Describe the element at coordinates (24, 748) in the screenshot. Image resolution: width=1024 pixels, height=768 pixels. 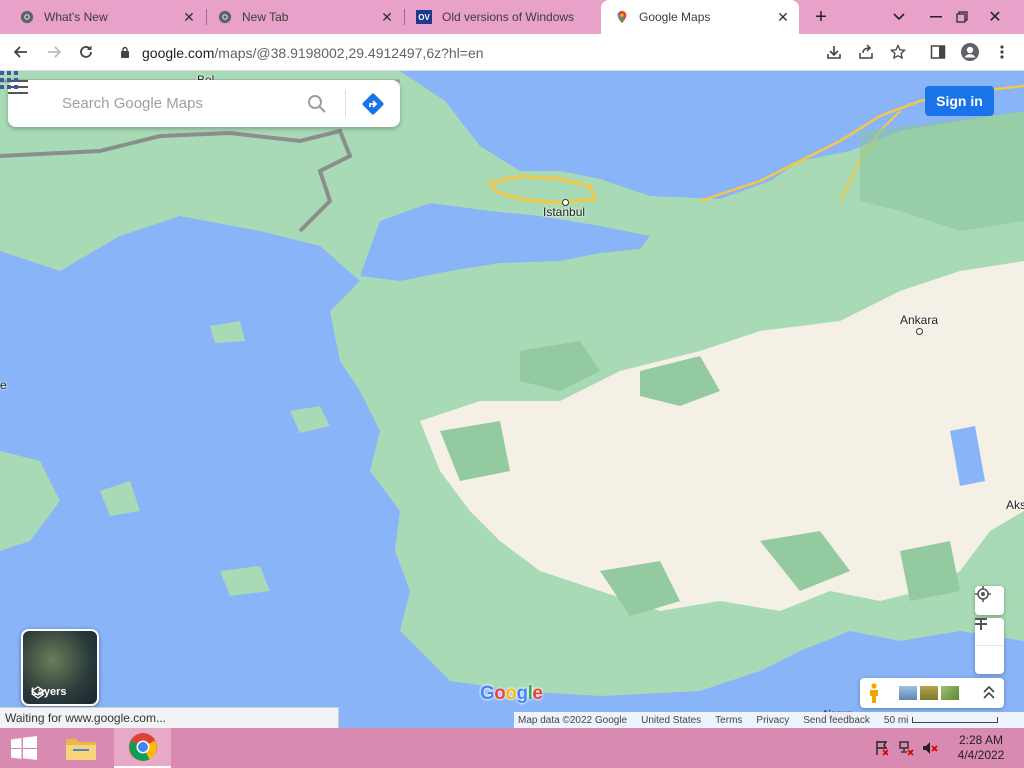
I see `windows-start-icon` at that location.